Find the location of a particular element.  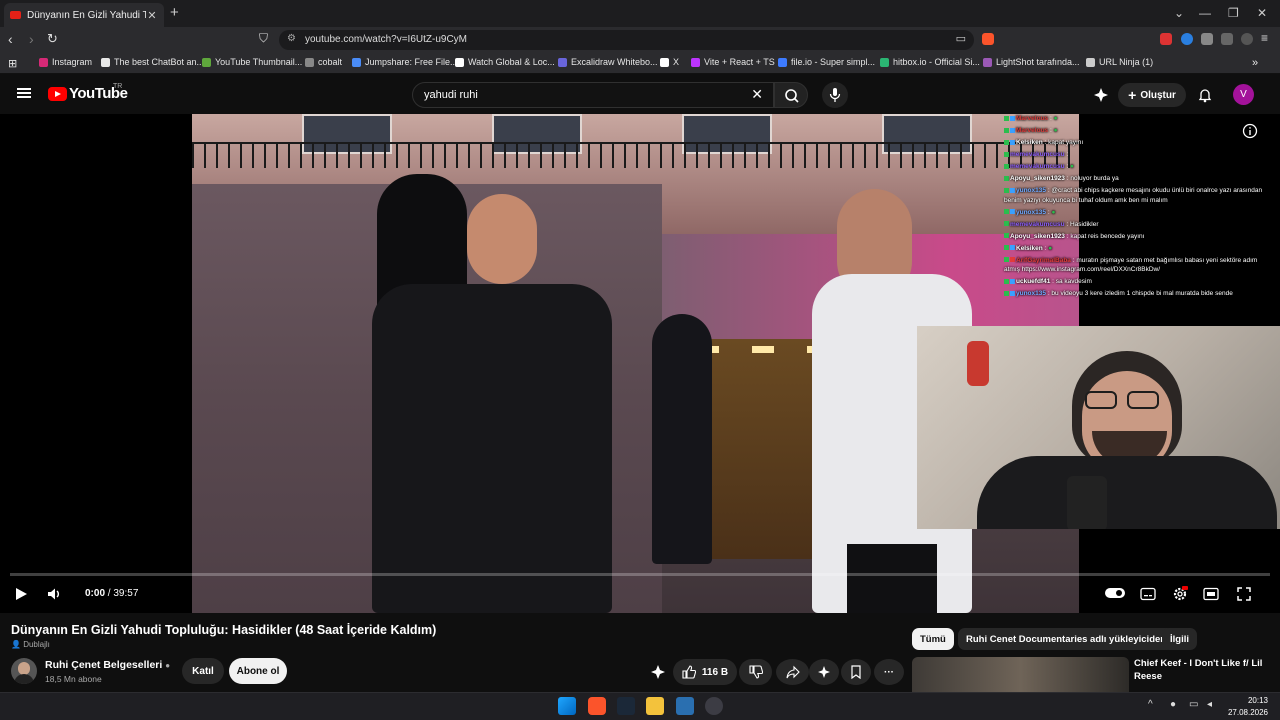

bookmark-item: URL Ninja (1) is located at coordinates (1119, 62).